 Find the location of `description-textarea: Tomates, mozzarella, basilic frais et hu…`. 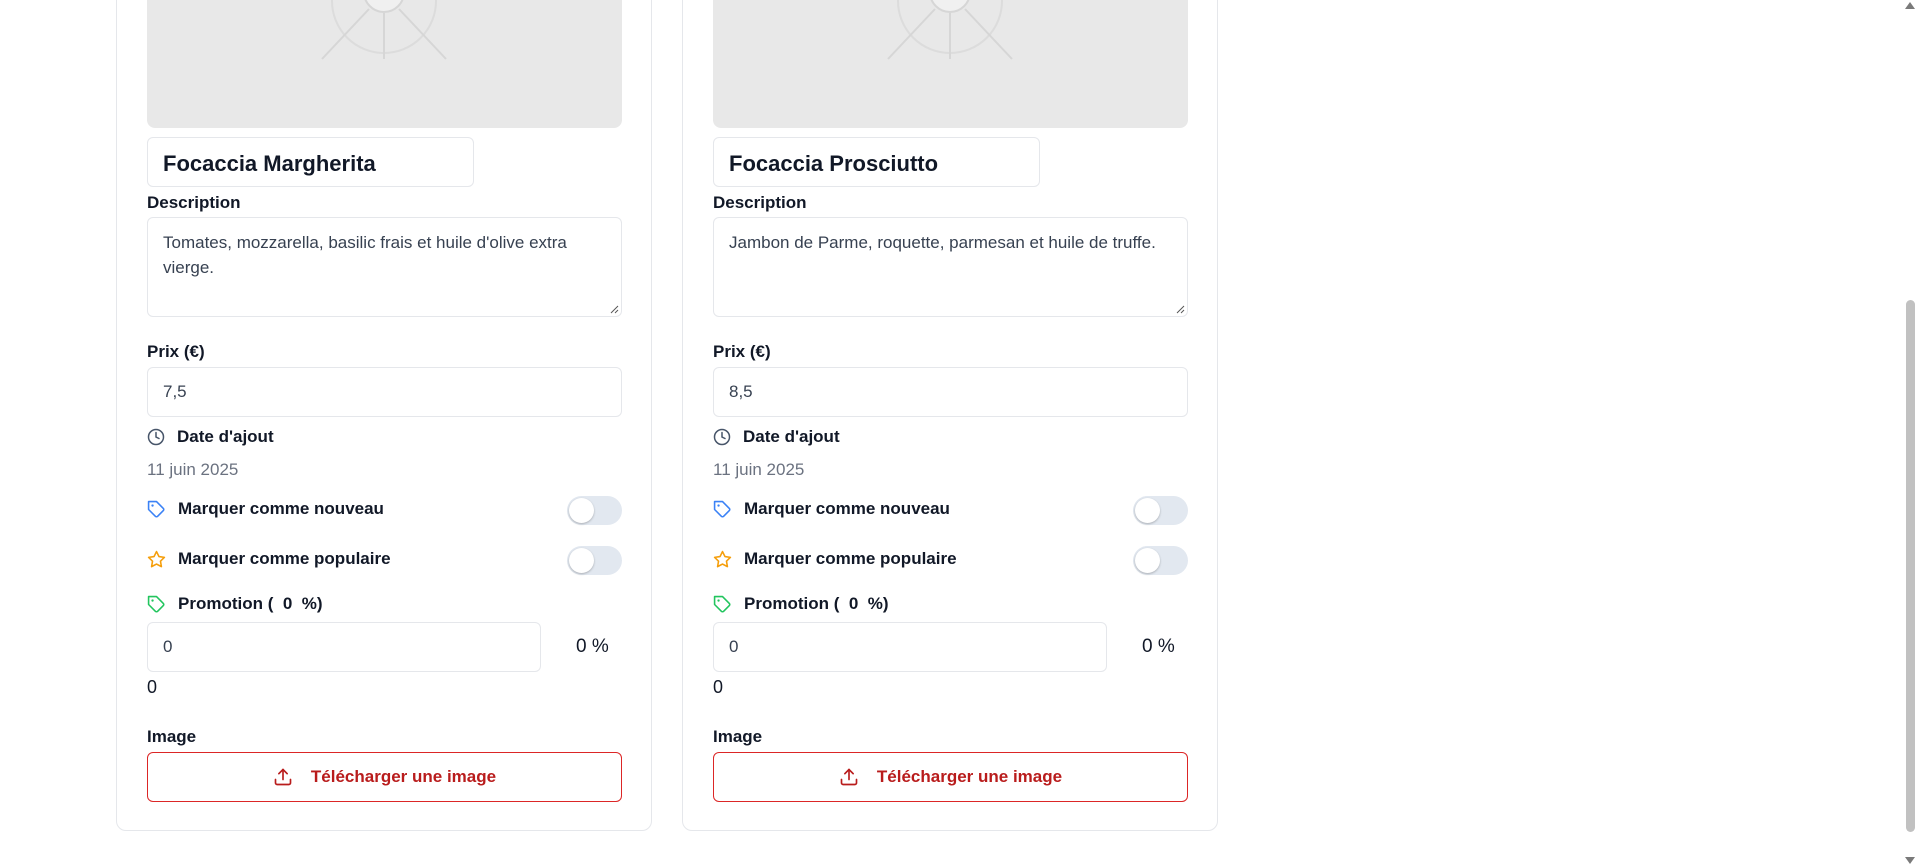

description-textarea: Tomates, mozzarella, basilic frais et hu… is located at coordinates (384, 267).